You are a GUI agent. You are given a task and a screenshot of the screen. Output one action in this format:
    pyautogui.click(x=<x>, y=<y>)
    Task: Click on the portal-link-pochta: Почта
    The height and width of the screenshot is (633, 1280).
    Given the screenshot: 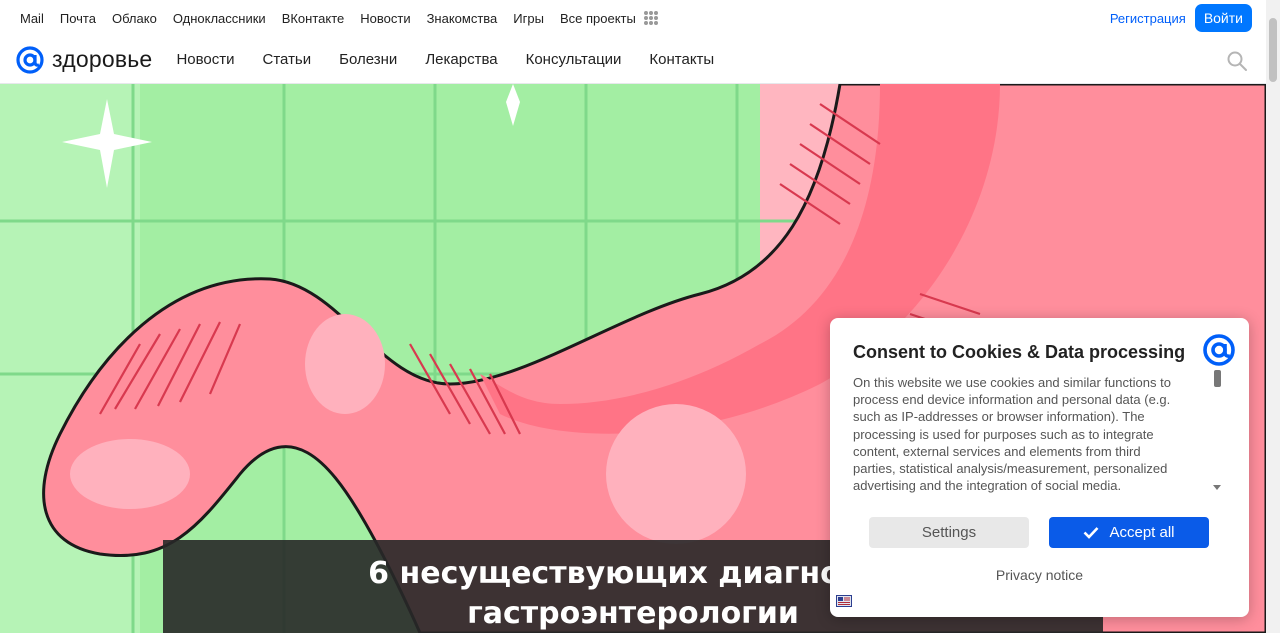 What is the action you would take?
    pyautogui.click(x=78, y=18)
    